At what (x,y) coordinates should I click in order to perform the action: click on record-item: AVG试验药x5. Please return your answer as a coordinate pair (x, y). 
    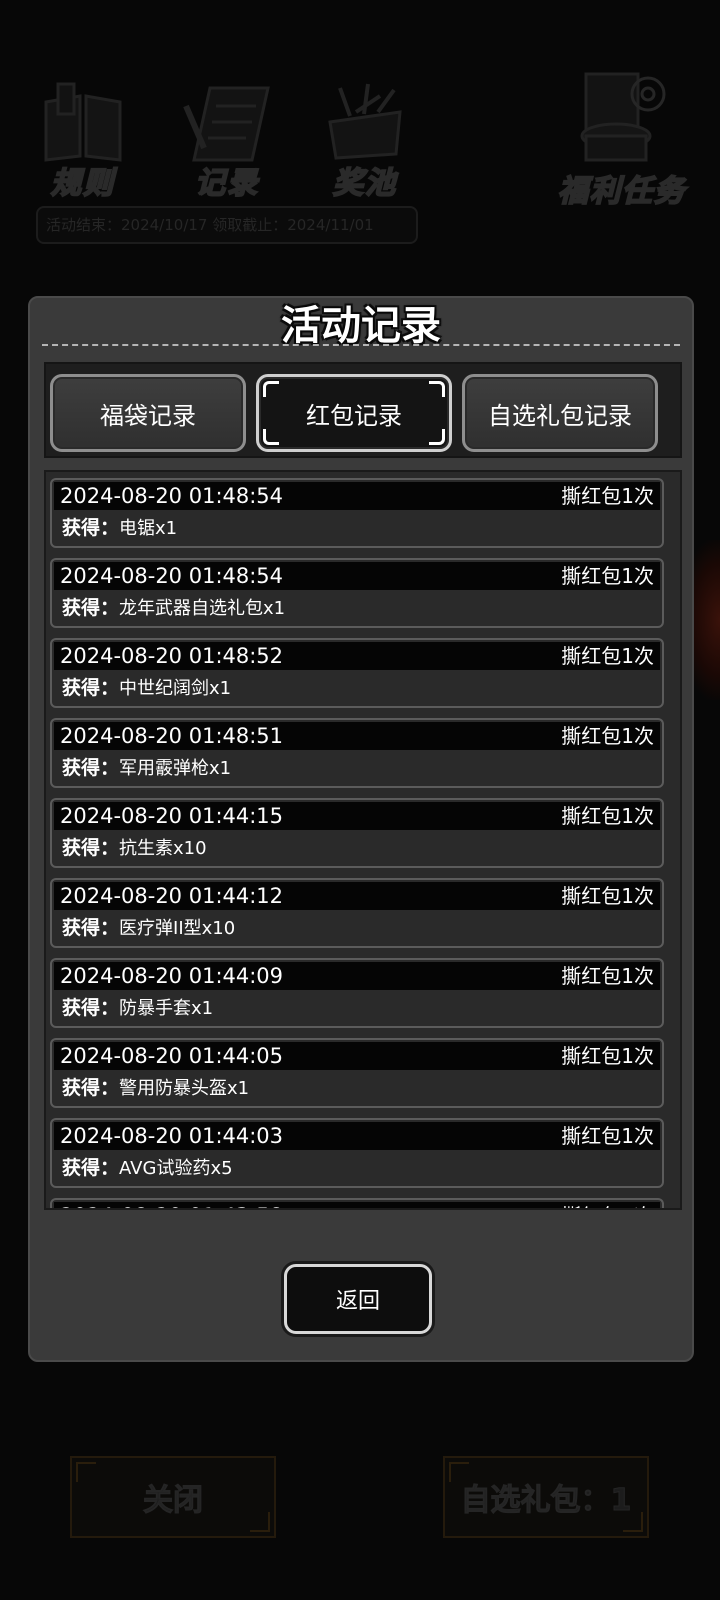
    Looking at the image, I should click on (176, 1168).